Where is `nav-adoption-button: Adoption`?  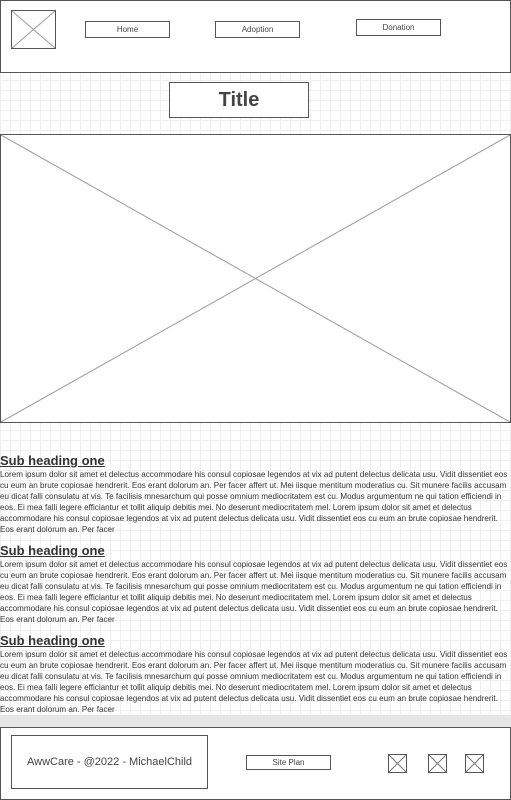 nav-adoption-button: Adoption is located at coordinates (257, 29).